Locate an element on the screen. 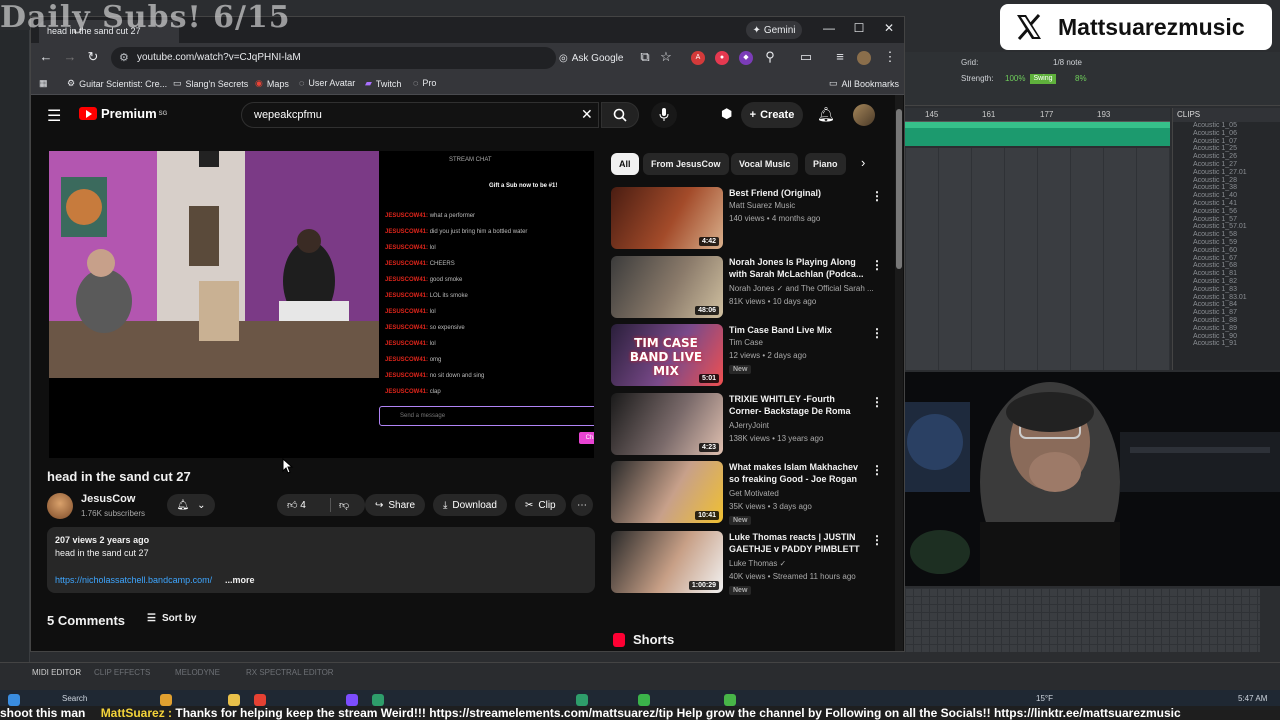 The width and height of the screenshot is (1280, 720). channel-avatar is located at coordinates (60, 506).